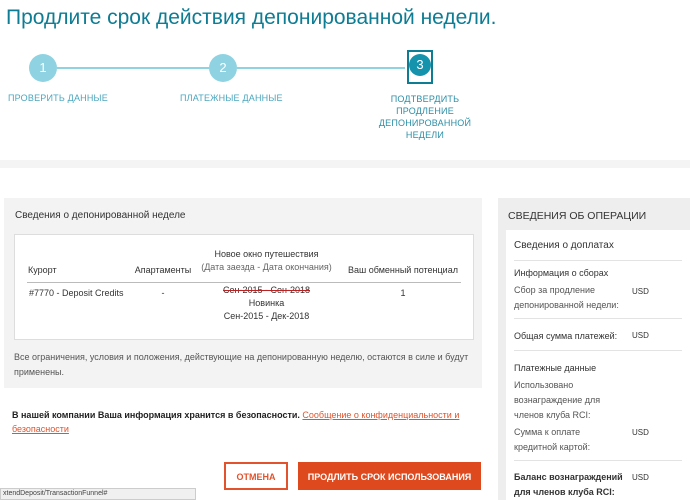 The width and height of the screenshot is (690, 500). I want to click on step-3-number: 3, so click(420, 65).